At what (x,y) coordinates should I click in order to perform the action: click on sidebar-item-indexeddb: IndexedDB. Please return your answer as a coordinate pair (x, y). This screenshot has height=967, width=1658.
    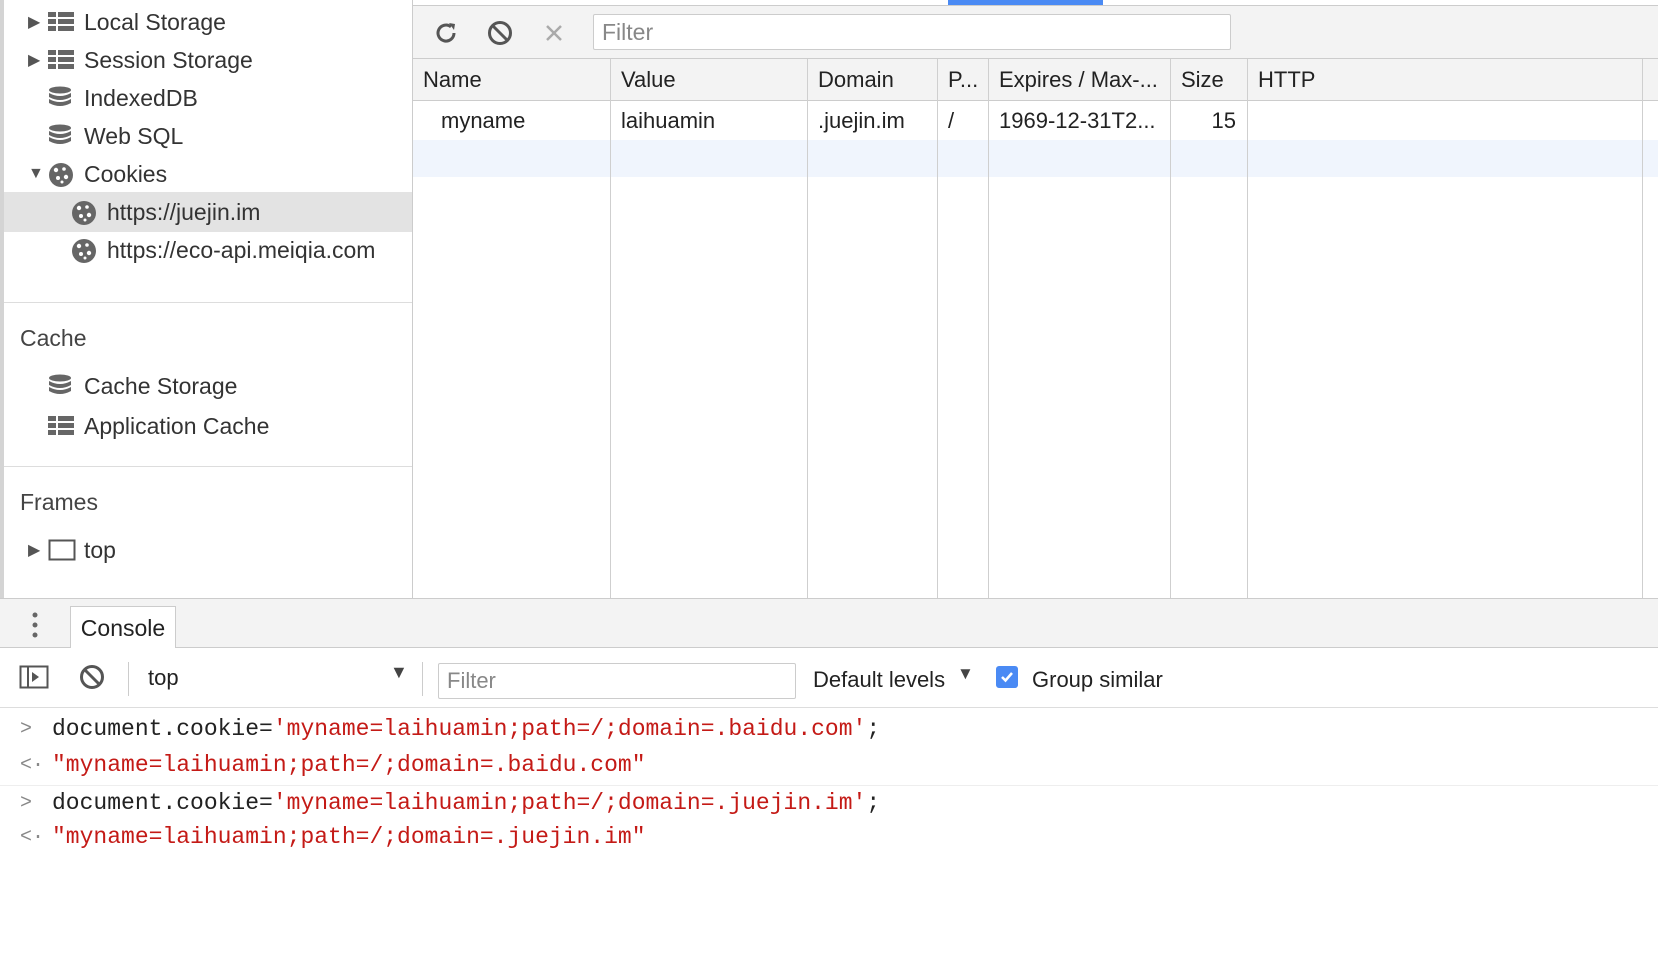
    Looking at the image, I should click on (208, 98).